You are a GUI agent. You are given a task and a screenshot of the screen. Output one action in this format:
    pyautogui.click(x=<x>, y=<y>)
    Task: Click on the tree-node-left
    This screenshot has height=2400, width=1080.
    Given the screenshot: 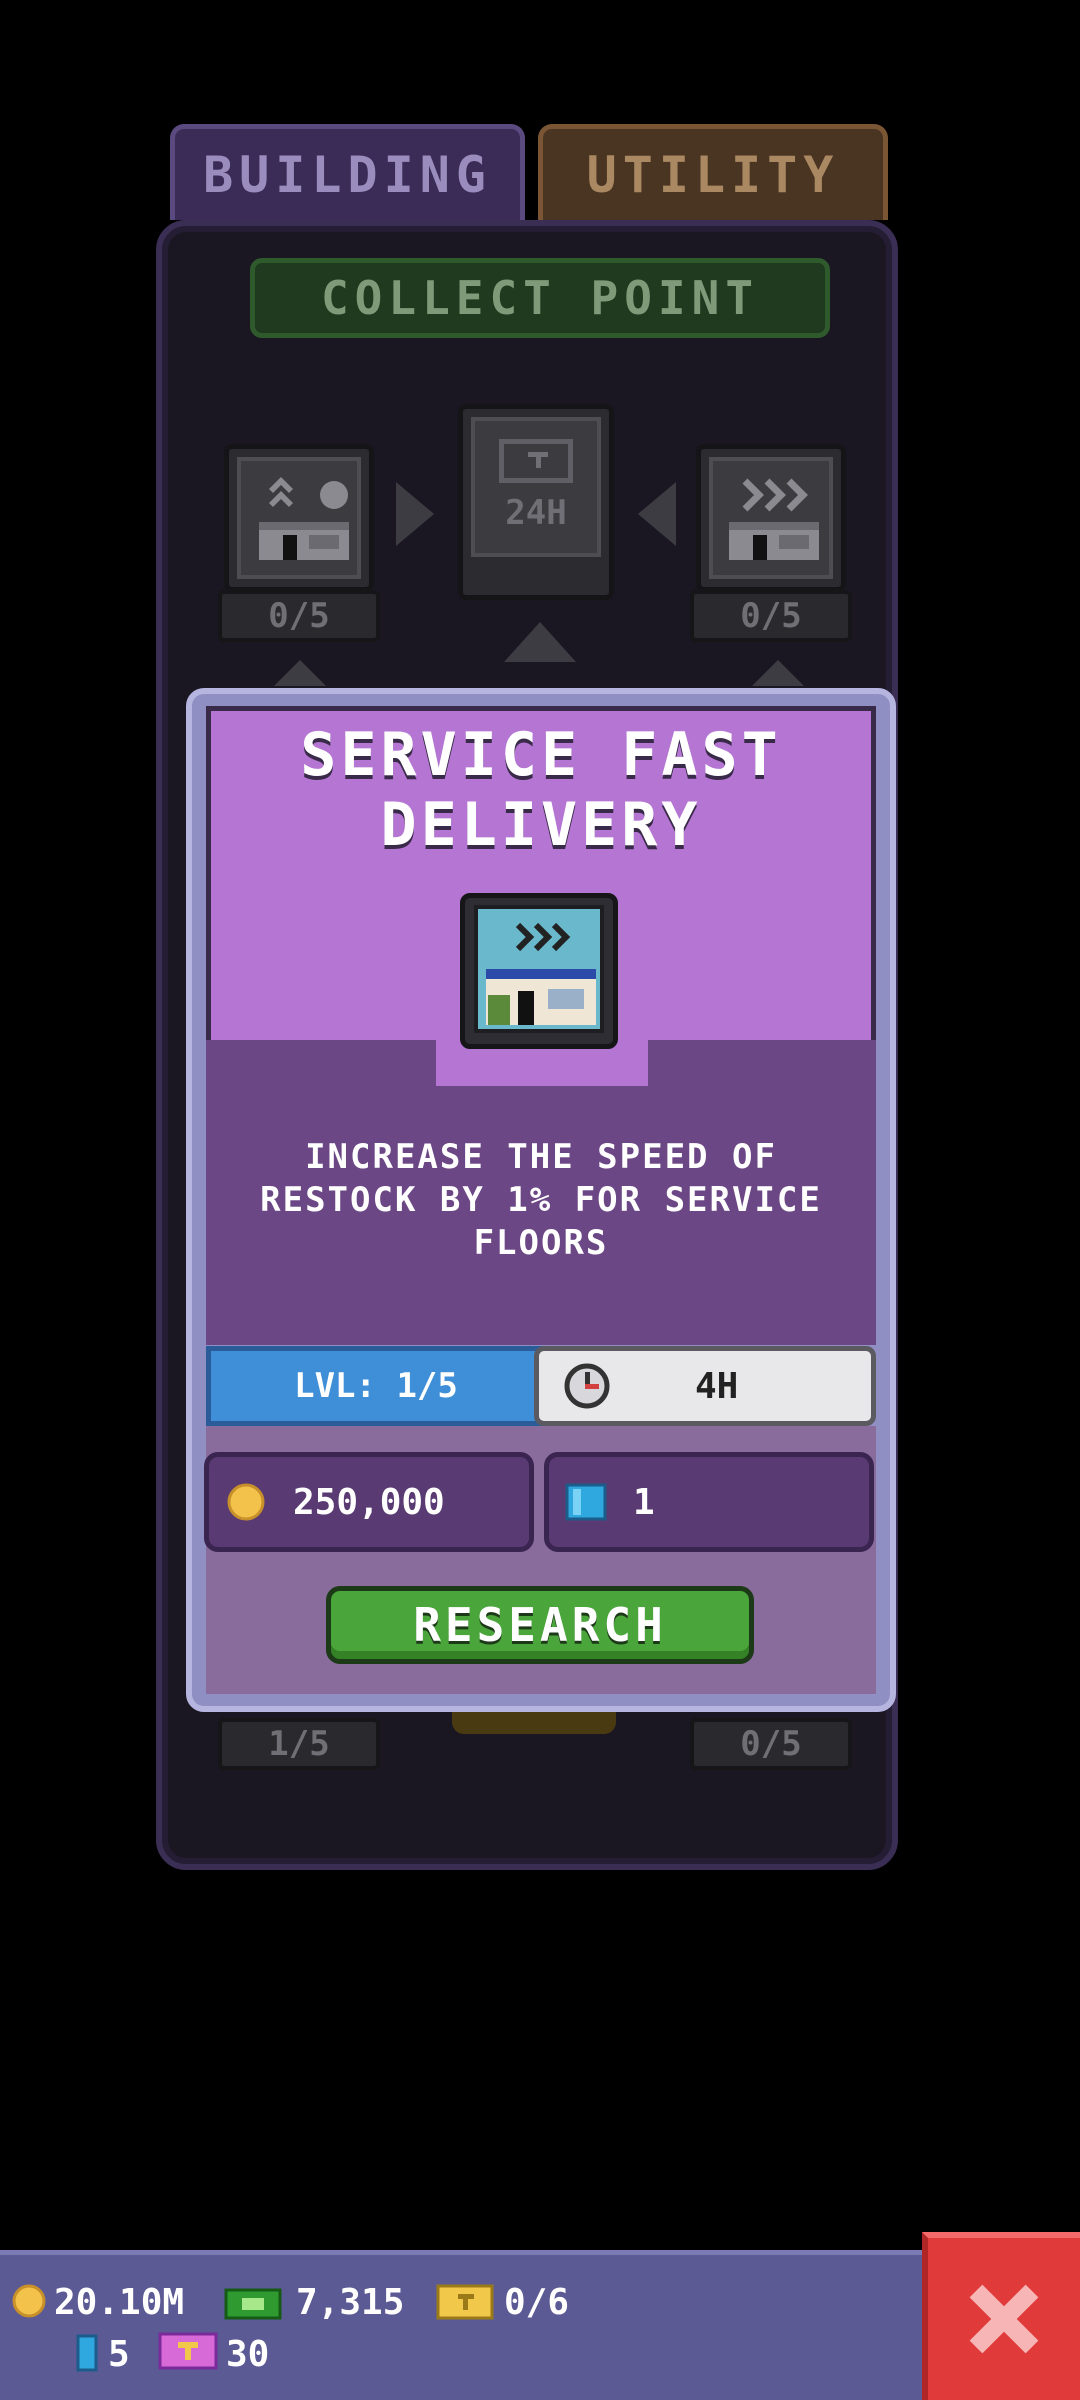 What is the action you would take?
    pyautogui.click(x=299, y=518)
    